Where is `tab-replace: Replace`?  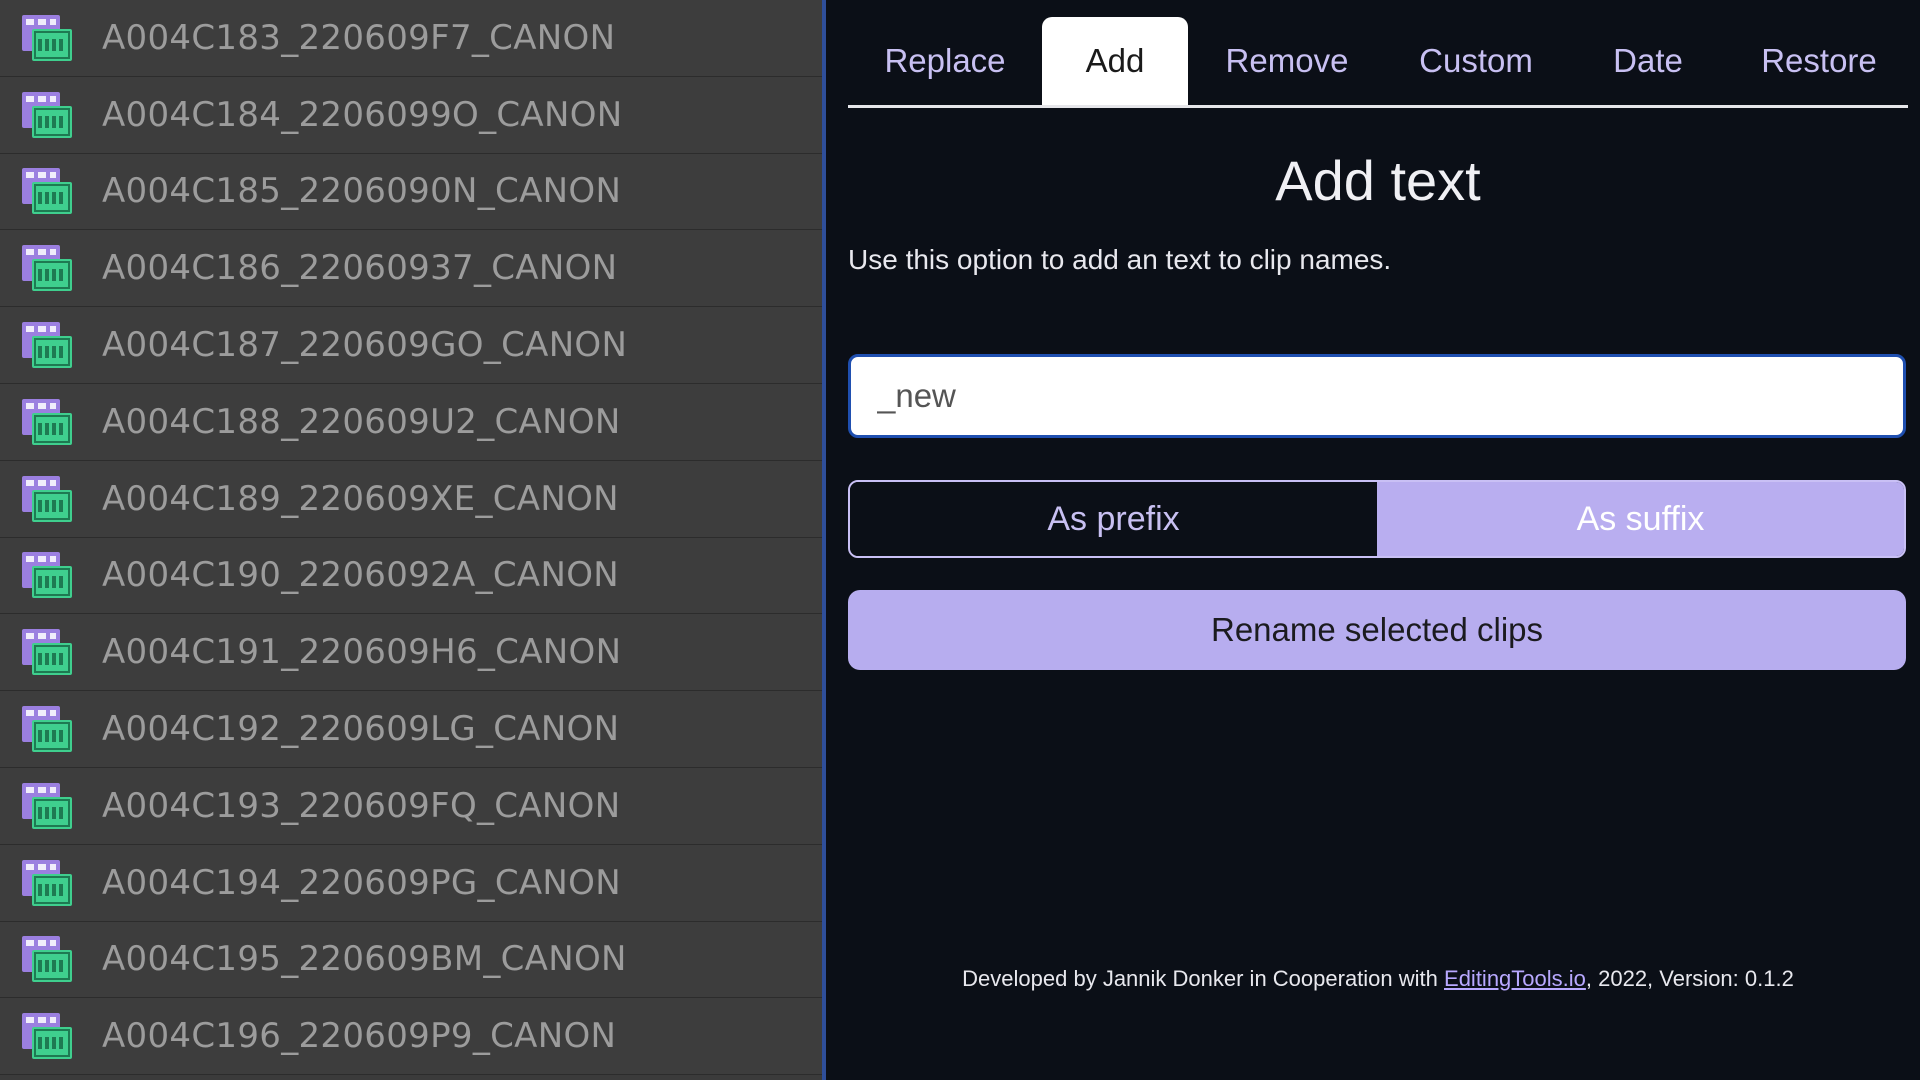 tab-replace: Replace is located at coordinates (945, 61).